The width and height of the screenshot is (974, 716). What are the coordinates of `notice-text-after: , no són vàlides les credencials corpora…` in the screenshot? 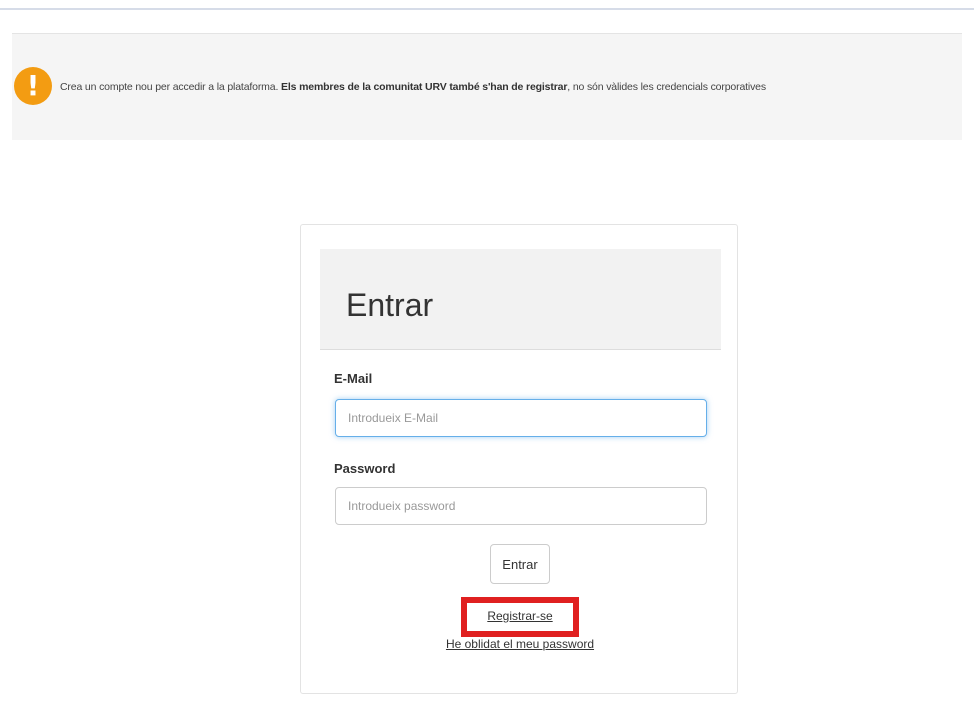 It's located at (666, 87).